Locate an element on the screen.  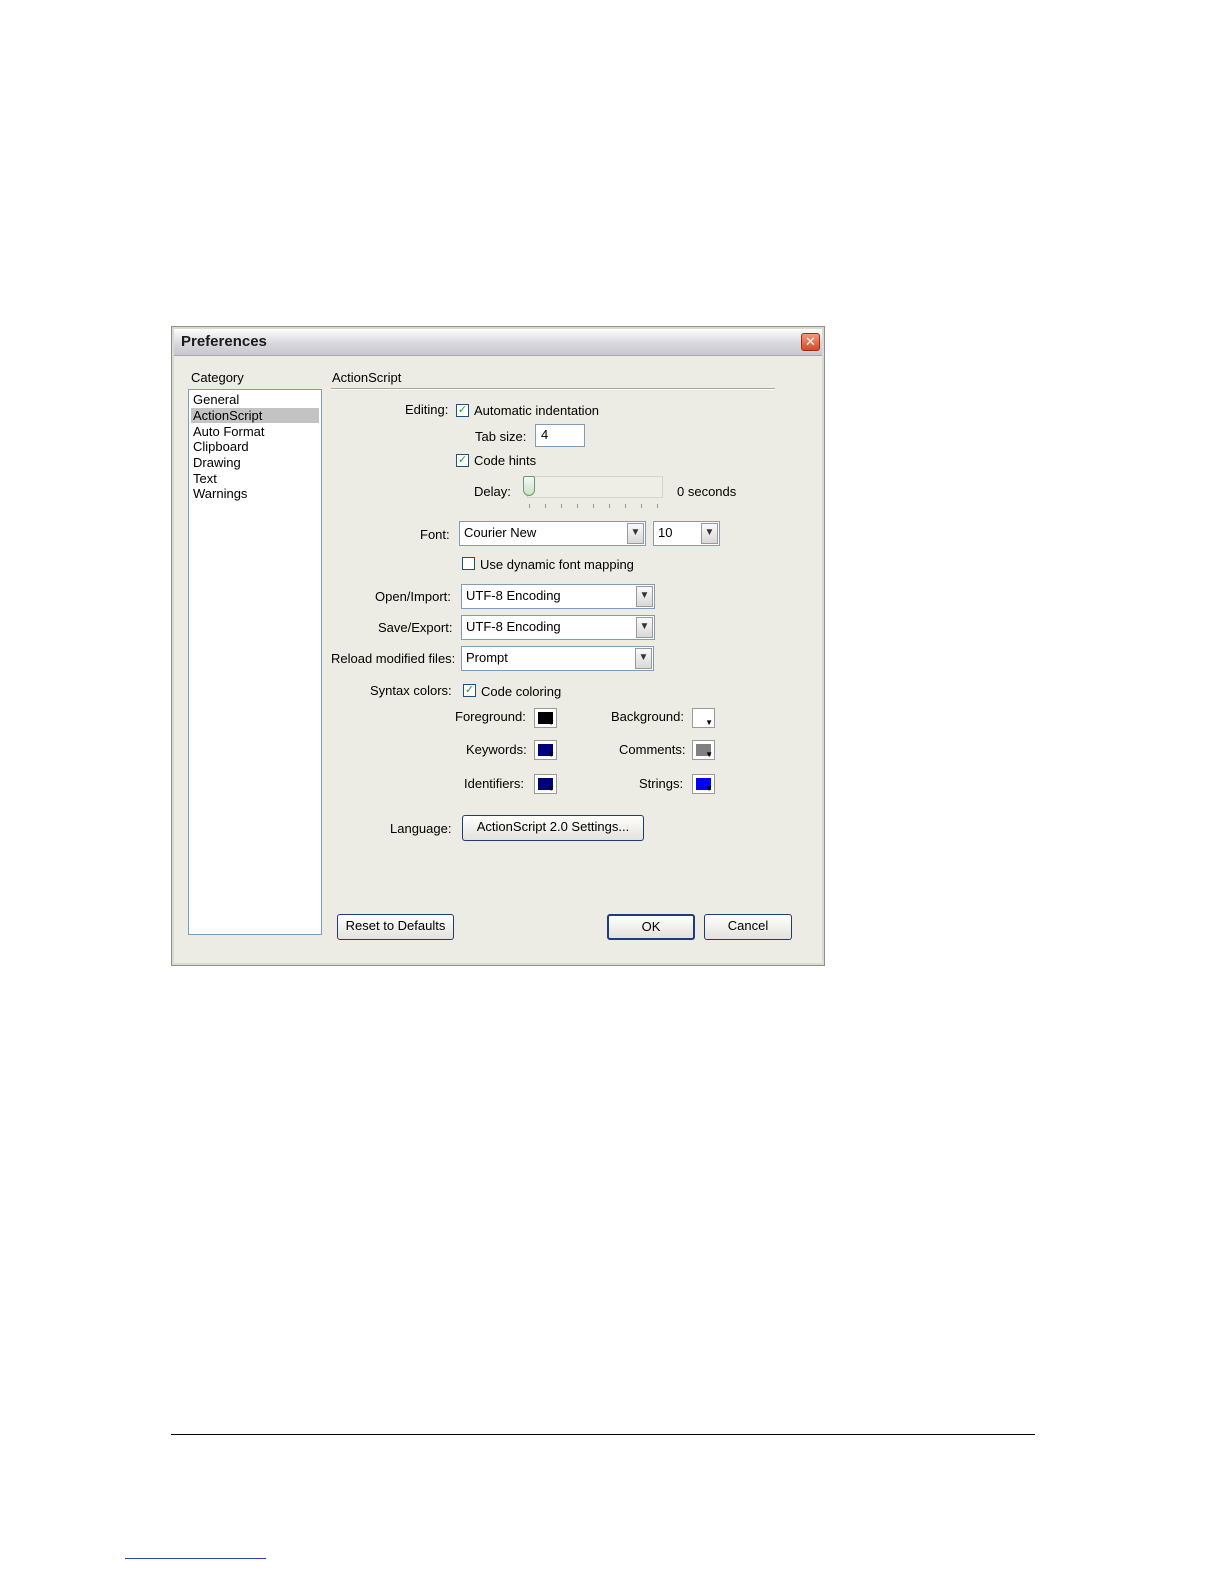
syntax-colors-label: Syntax colors: is located at coordinates (411, 690).